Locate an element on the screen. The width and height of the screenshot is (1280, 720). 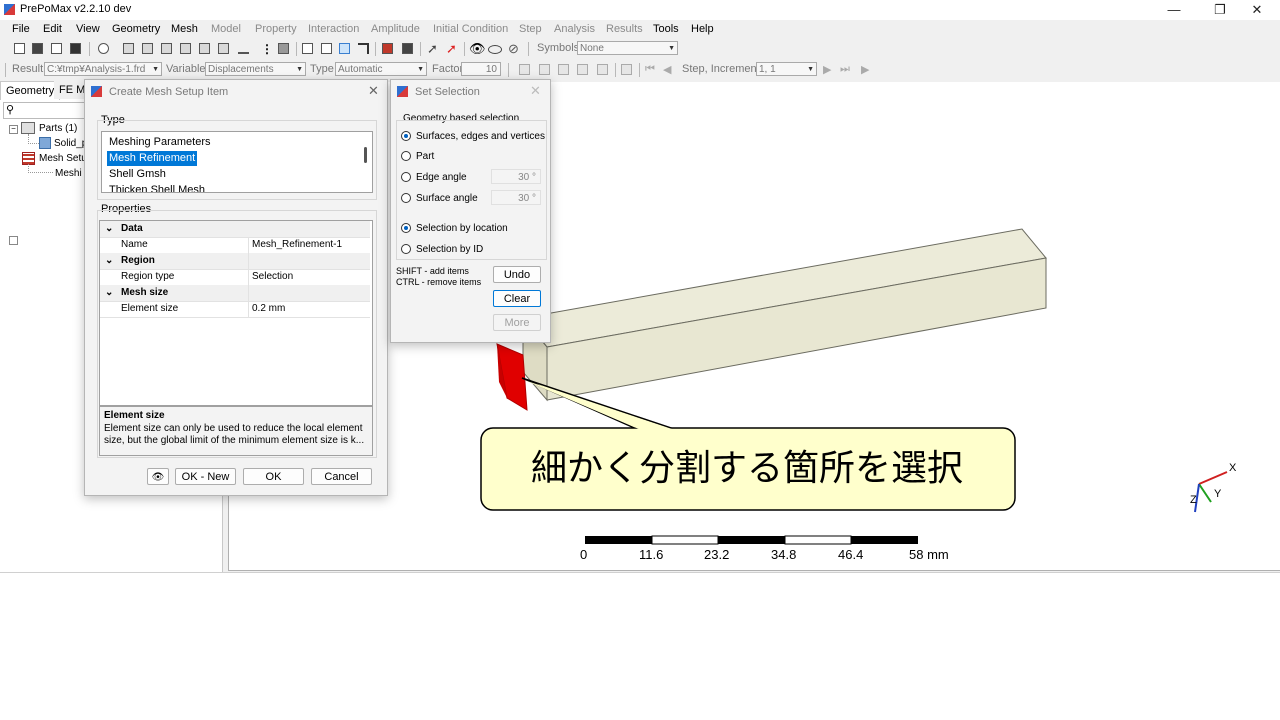
view-front-icon is located at coordinates (128, 48).